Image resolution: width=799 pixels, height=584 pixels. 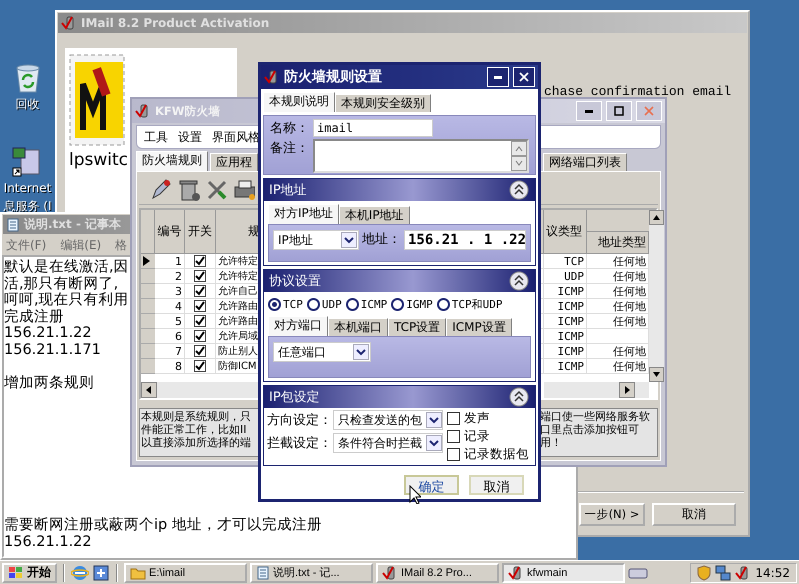 What do you see at coordinates (149, 390) in the screenshot?
I see `scroll-left-icon` at bounding box center [149, 390].